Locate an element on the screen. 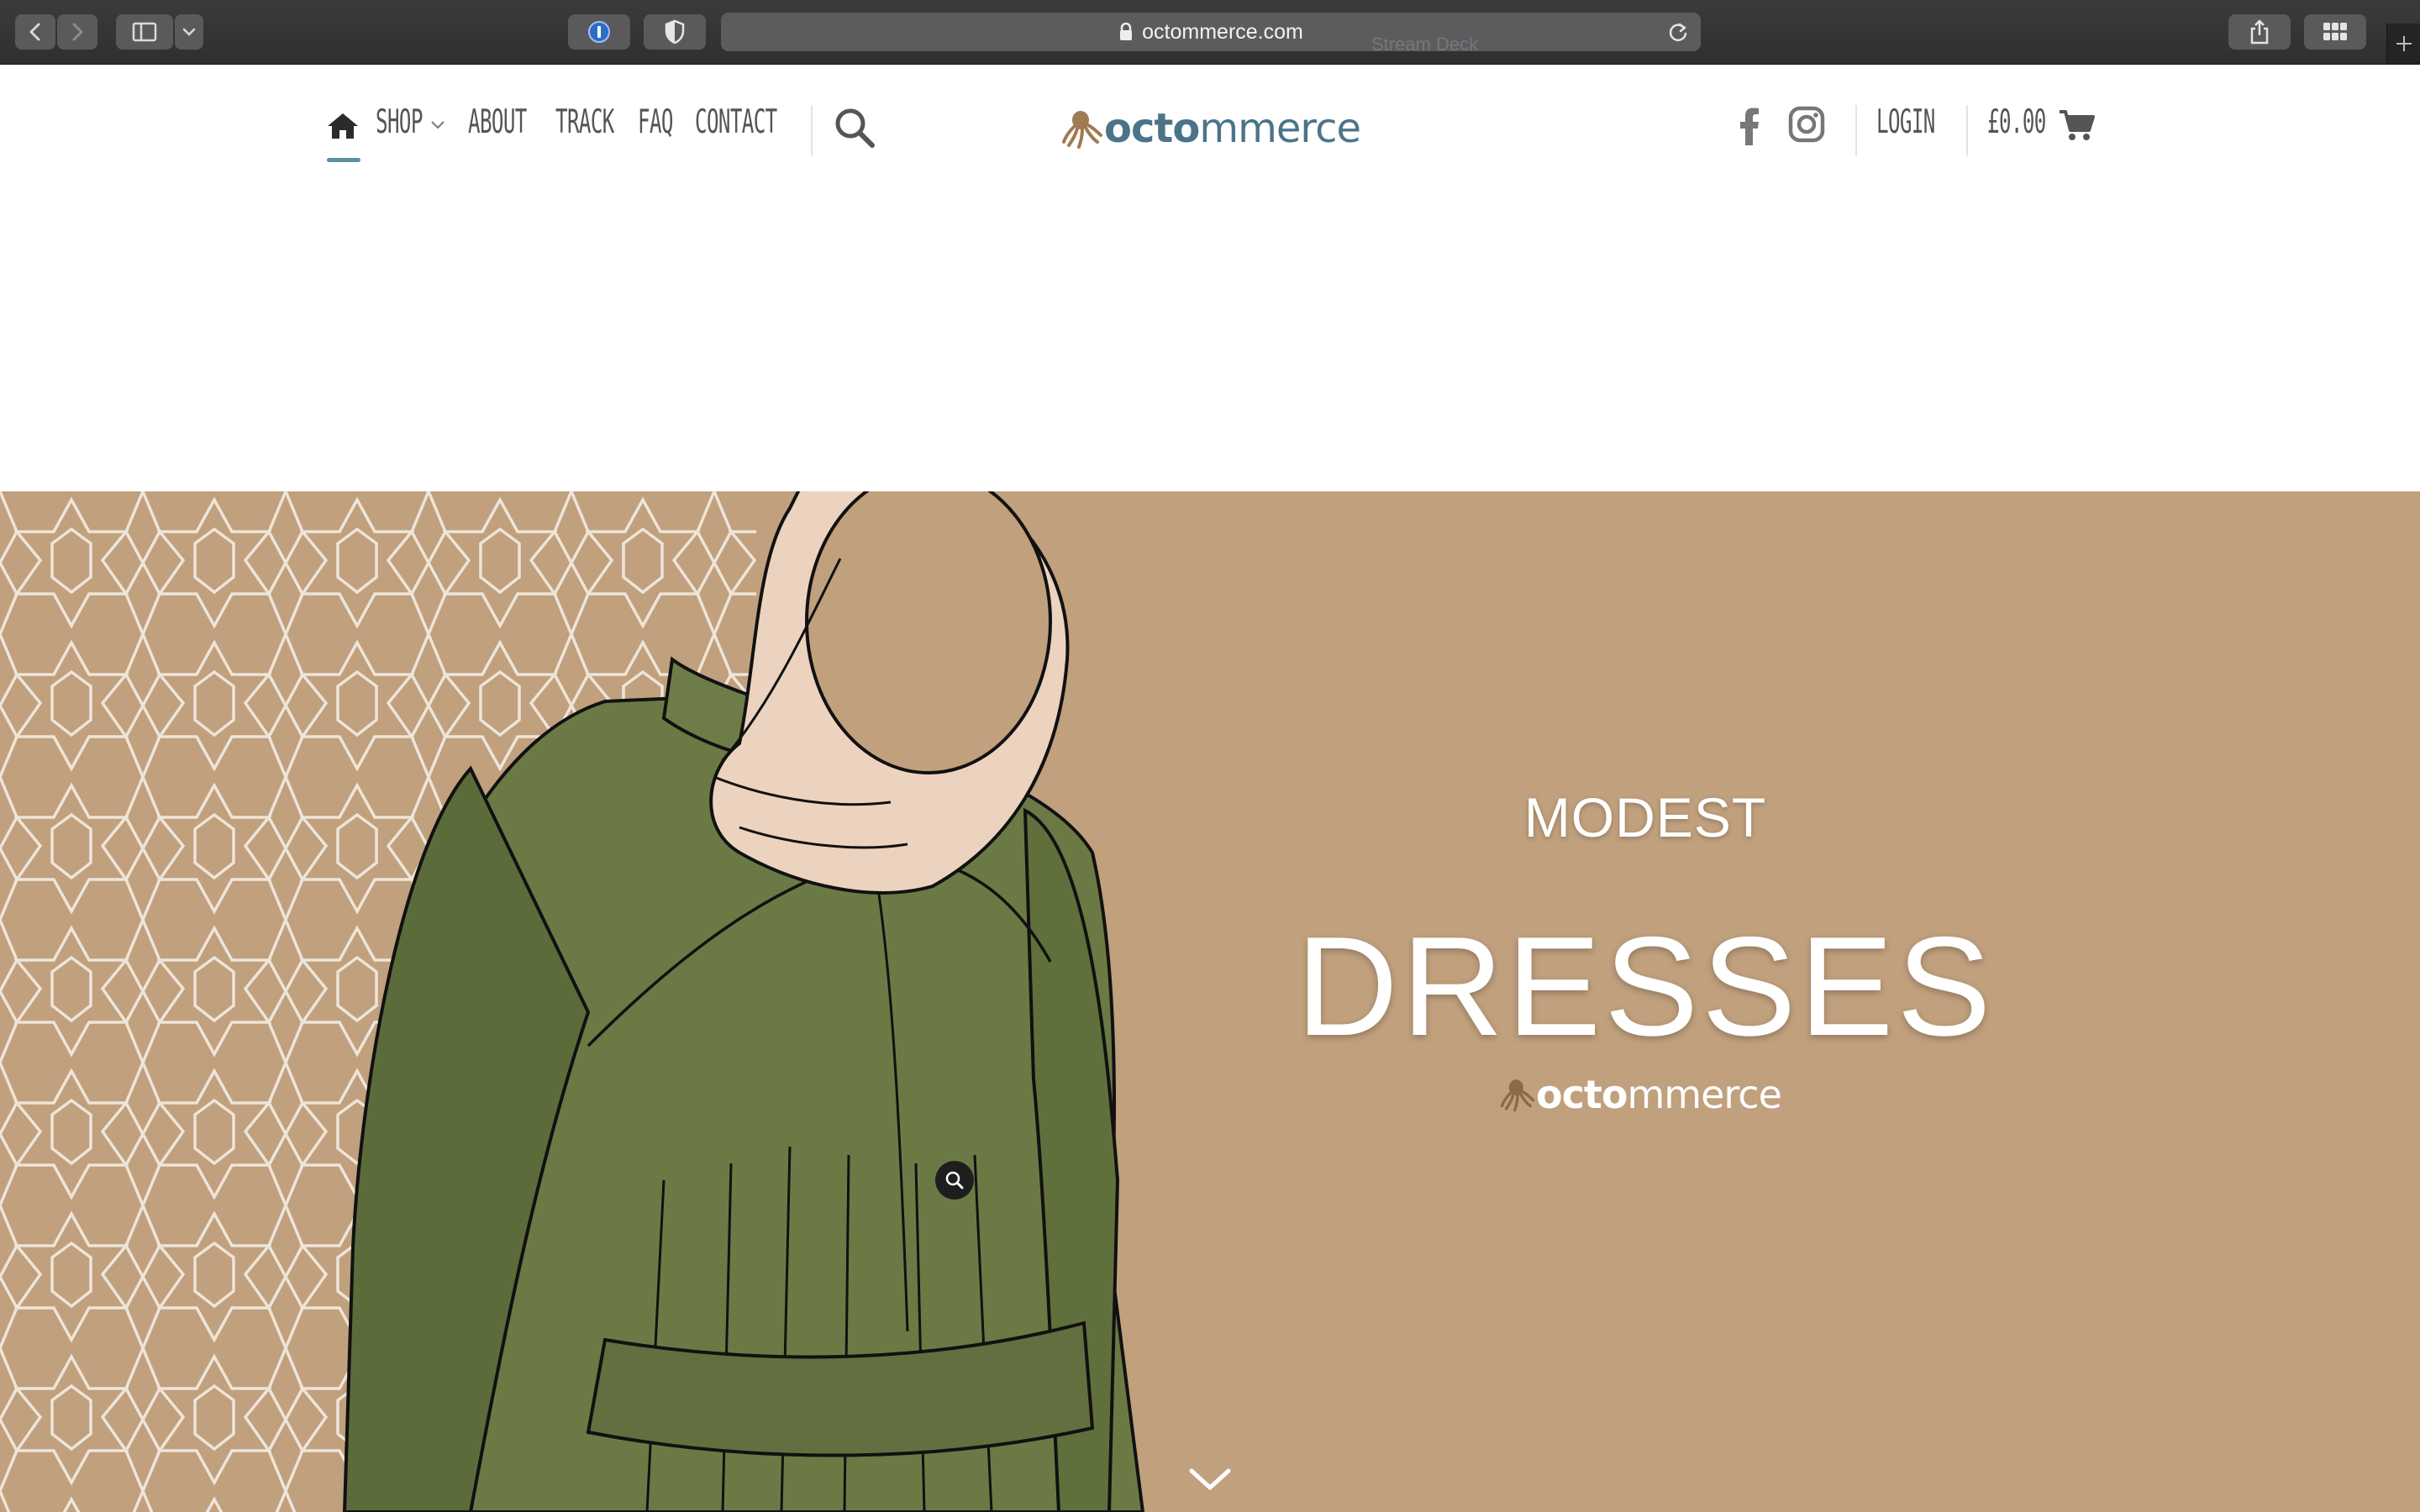 Image resolution: width=2420 pixels, height=1512 pixels. hero-logo-bold: octo is located at coordinates (1582, 1094).